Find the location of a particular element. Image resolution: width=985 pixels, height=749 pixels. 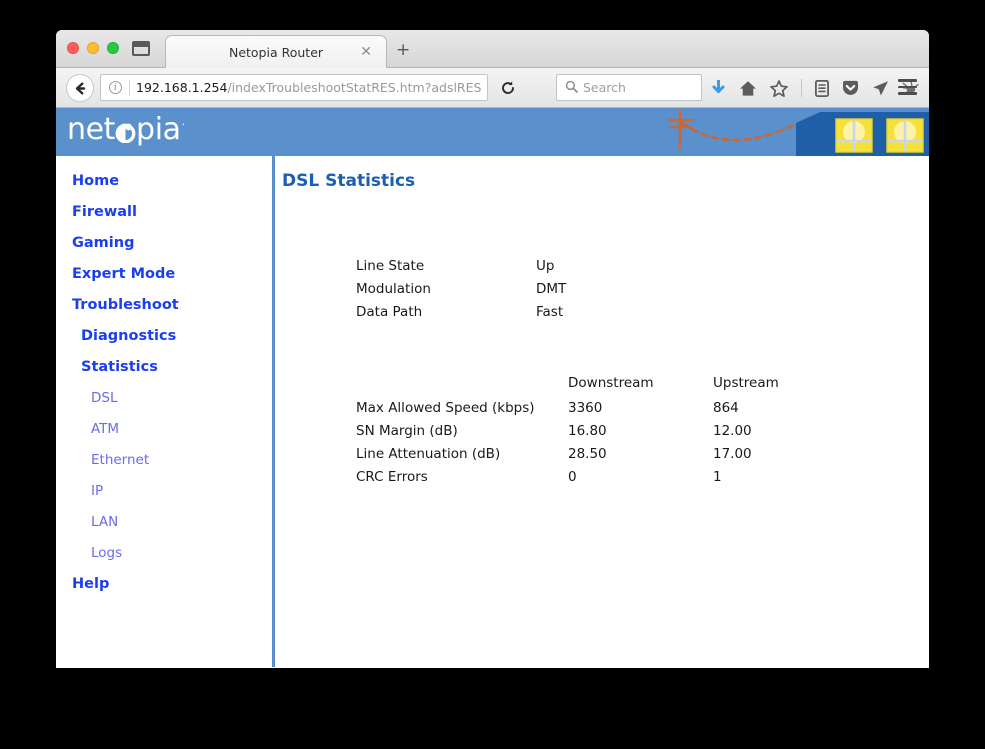

status-value: Fast is located at coordinates (550, 311).